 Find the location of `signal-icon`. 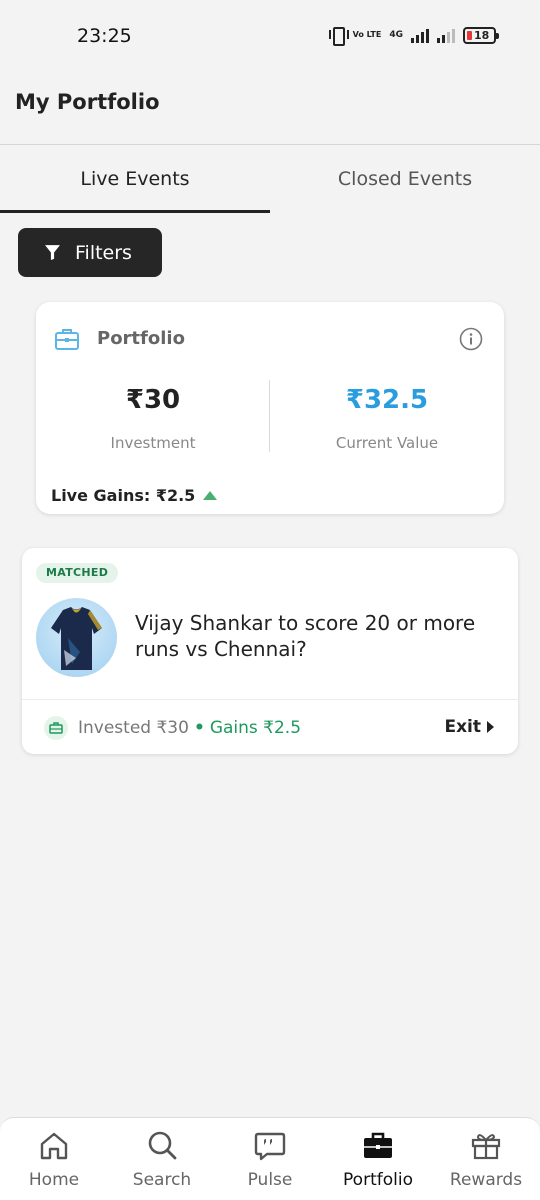

signal-icon is located at coordinates (420, 35).